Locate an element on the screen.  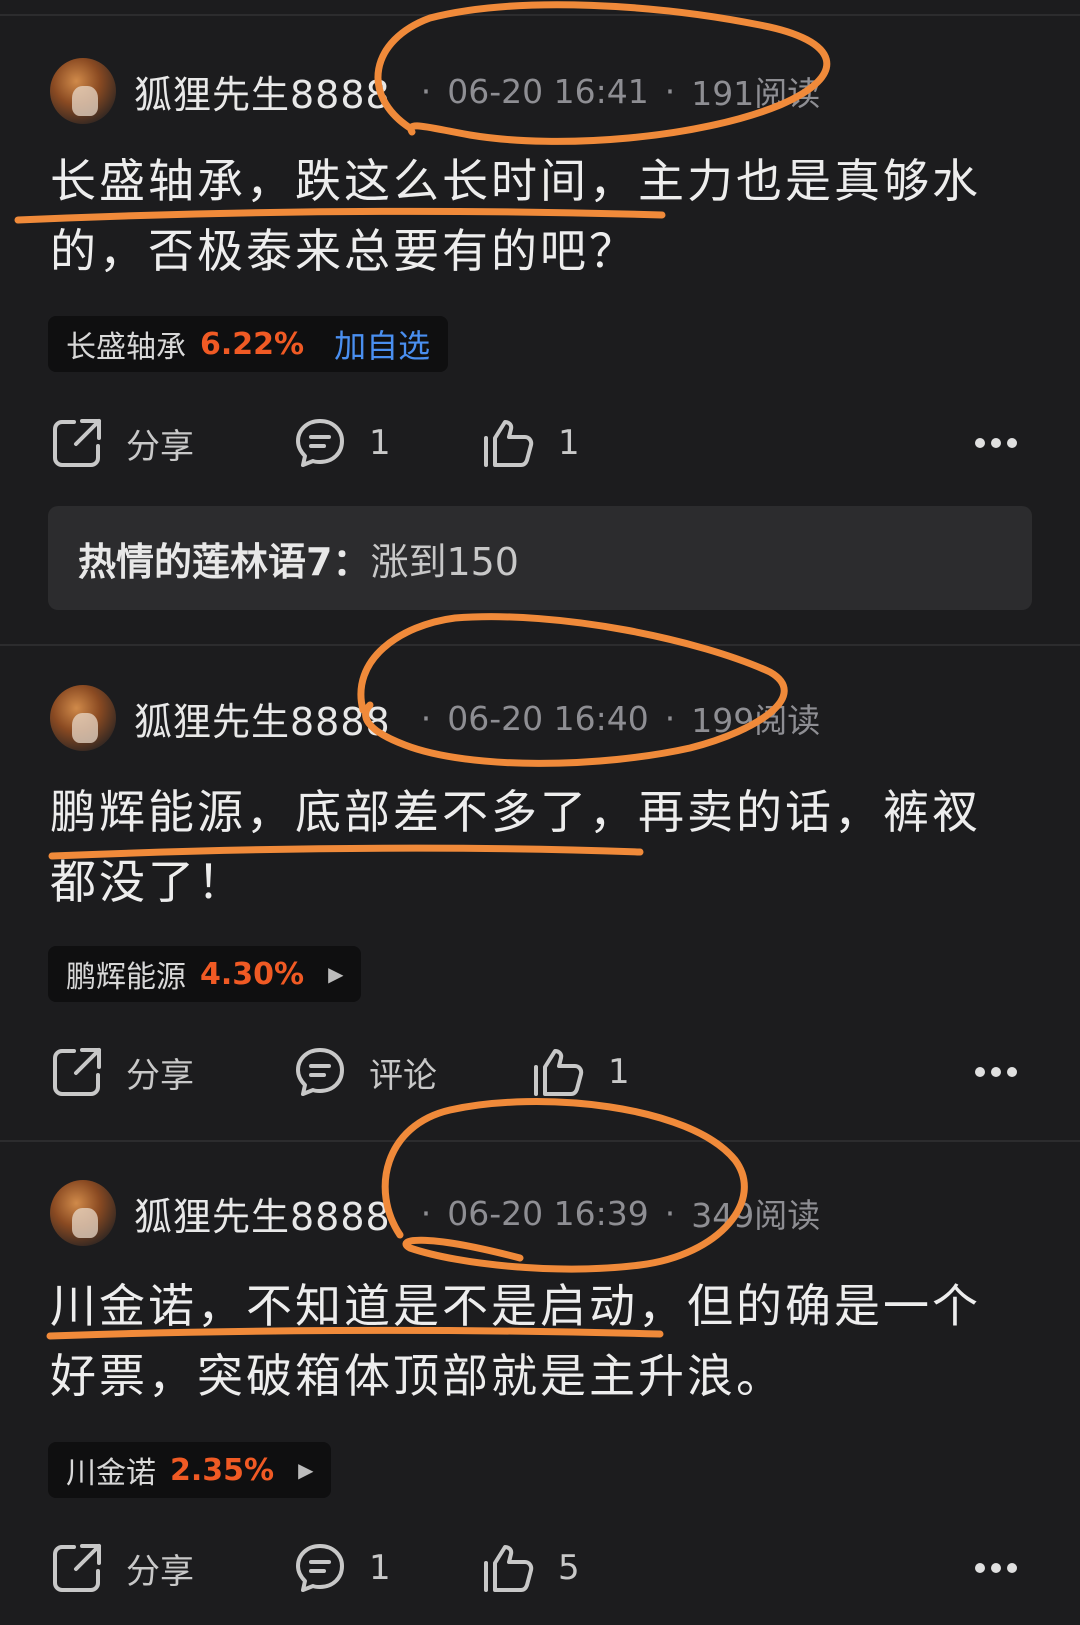
read-count: 349阅读 is located at coordinates (756, 1215).